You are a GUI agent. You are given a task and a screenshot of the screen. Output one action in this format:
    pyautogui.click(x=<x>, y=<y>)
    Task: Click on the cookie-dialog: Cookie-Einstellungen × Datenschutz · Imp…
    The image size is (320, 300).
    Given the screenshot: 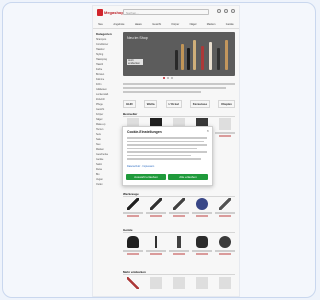 What is the action you would take?
    pyautogui.click(x=167, y=156)
    